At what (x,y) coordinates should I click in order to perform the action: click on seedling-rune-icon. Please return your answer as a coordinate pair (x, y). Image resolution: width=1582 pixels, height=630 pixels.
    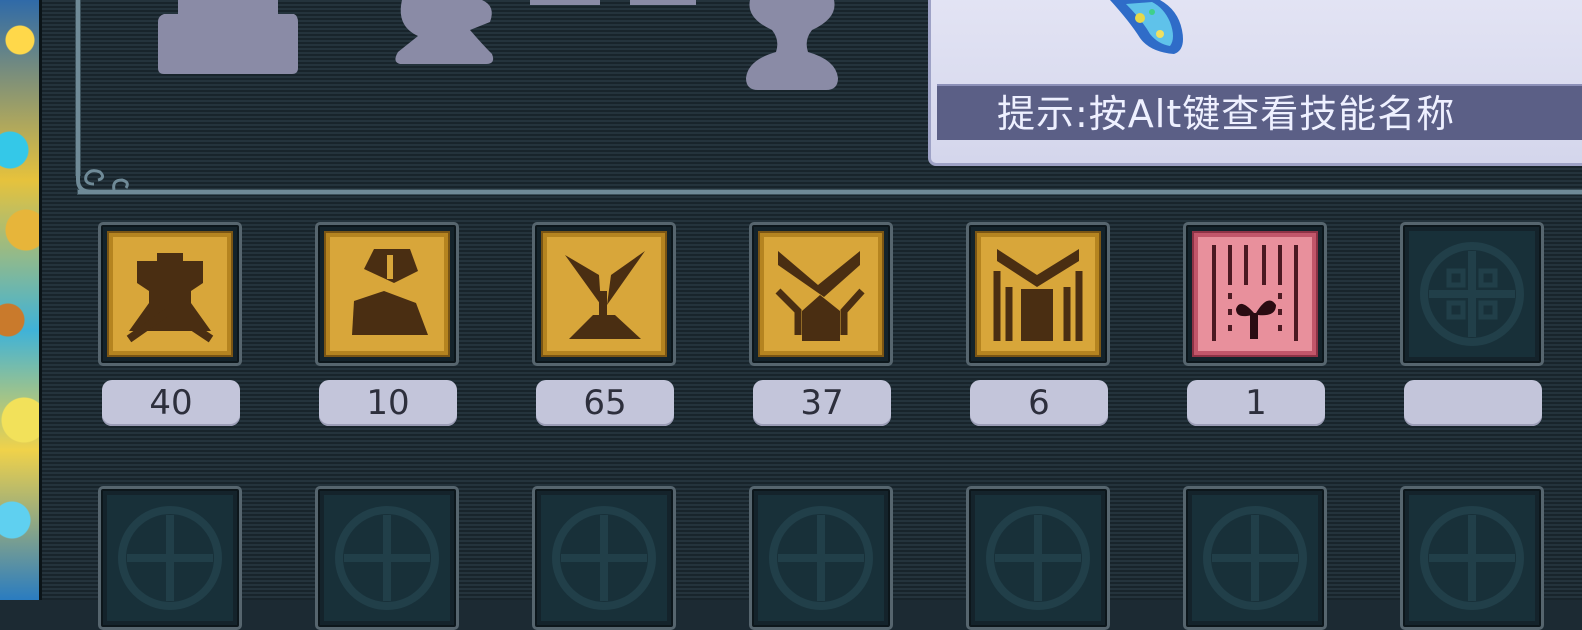
    Looking at the image, I should click on (1255, 294).